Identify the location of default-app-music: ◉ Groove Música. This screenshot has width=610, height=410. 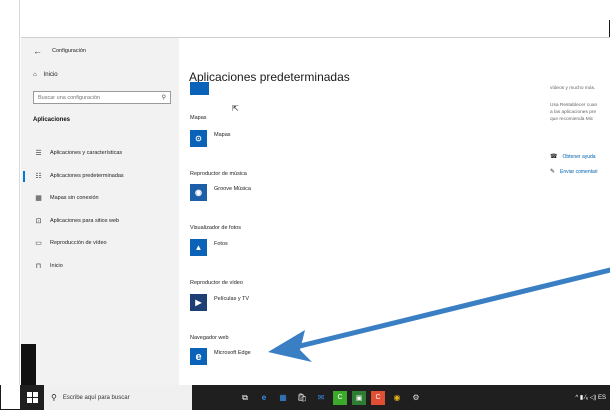
(220, 192).